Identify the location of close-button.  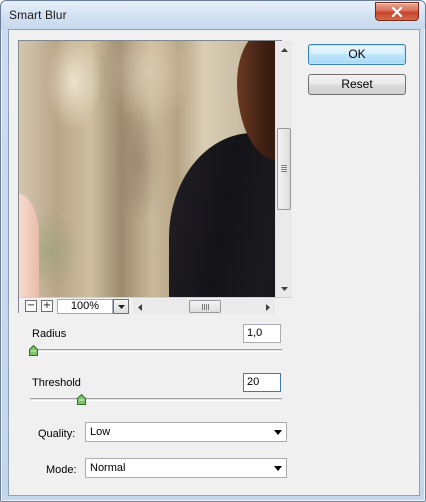
(397, 11).